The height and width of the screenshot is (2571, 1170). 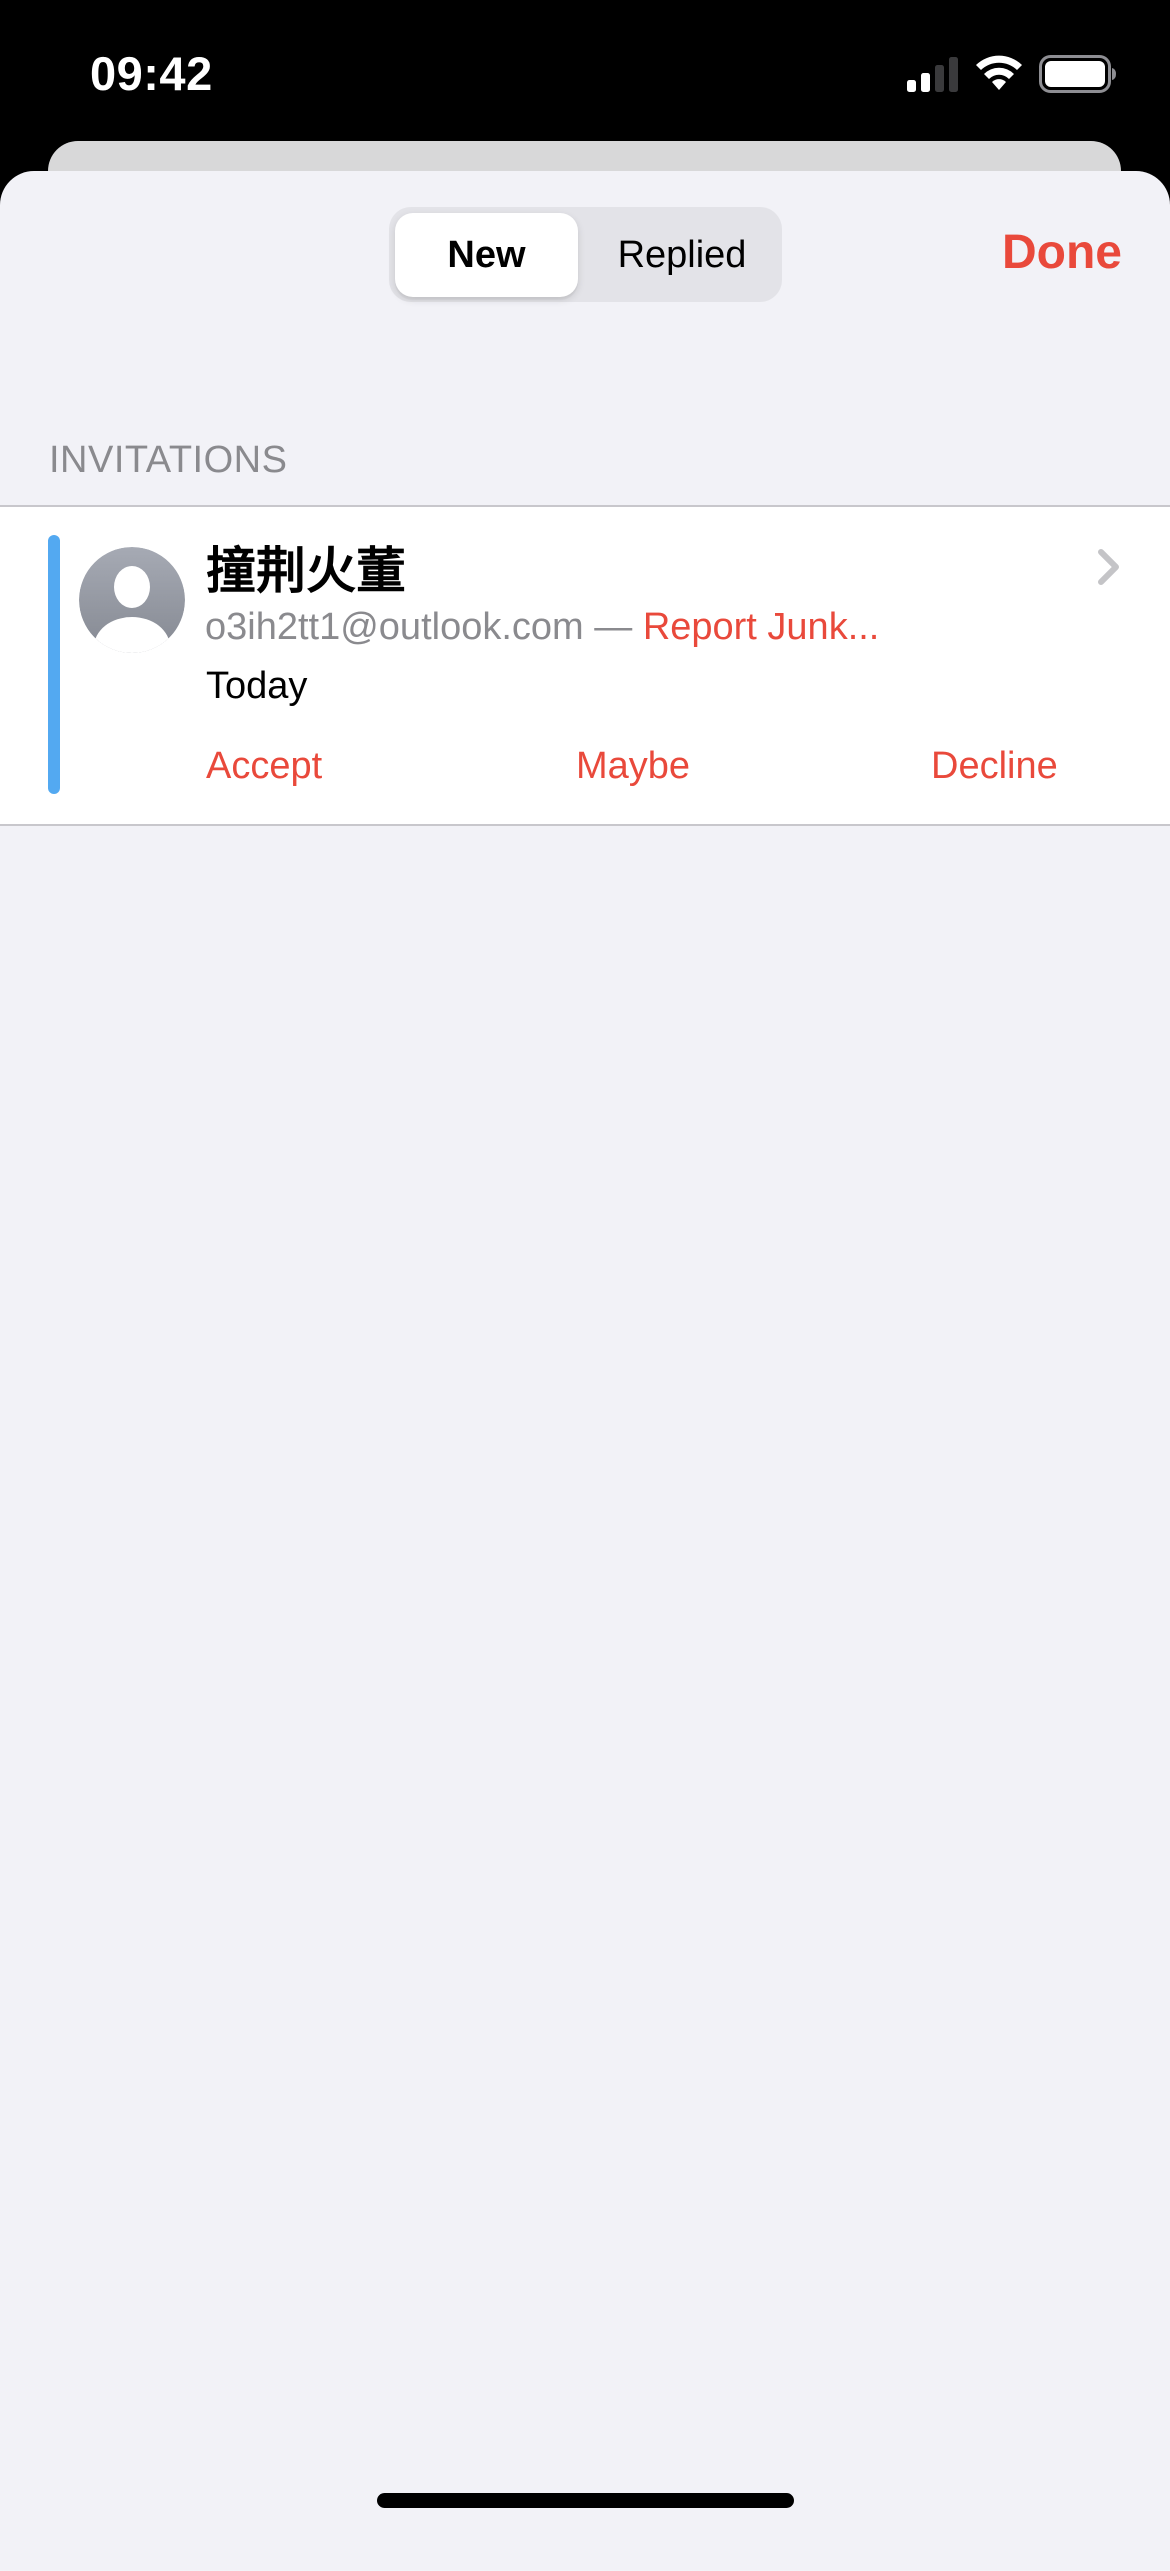 I want to click on chevron-right-icon, so click(x=1109, y=567).